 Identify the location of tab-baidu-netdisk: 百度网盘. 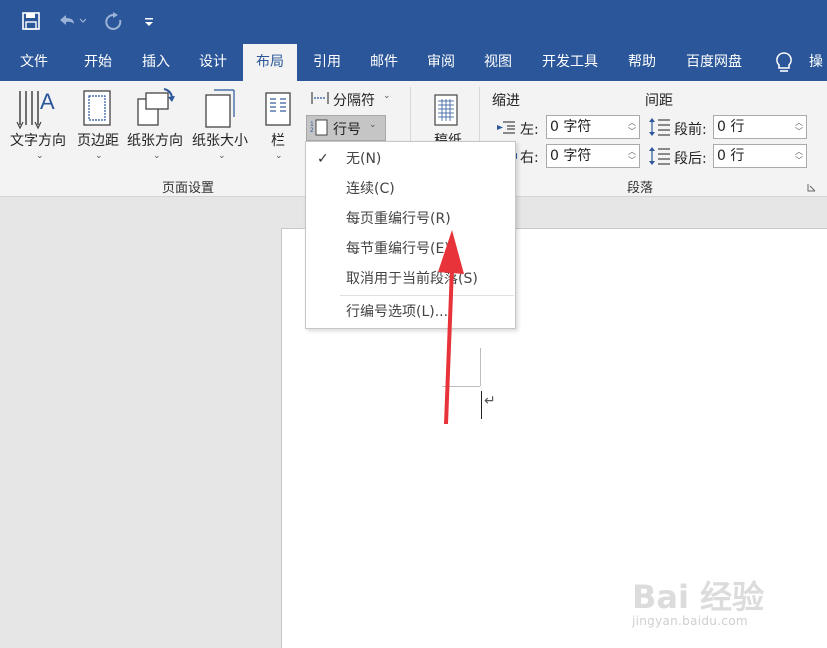
(714, 62).